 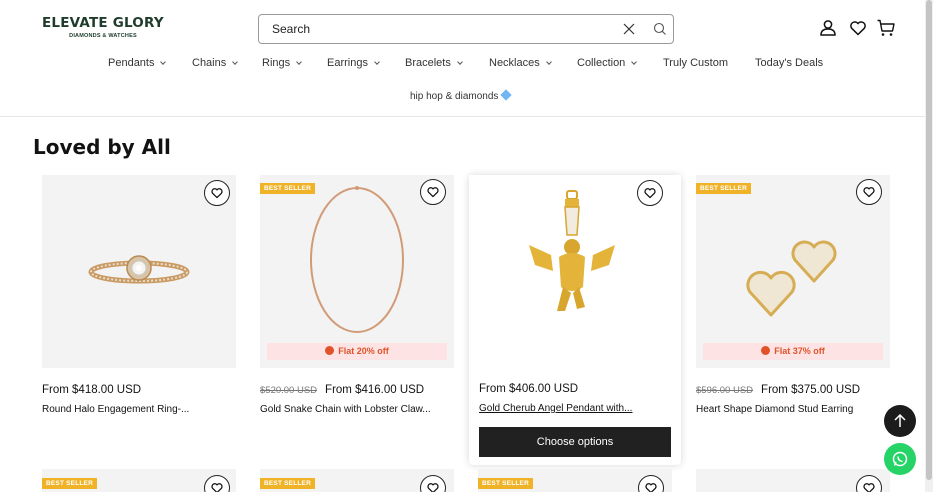 I want to click on whatsapp-icon, so click(x=900, y=459).